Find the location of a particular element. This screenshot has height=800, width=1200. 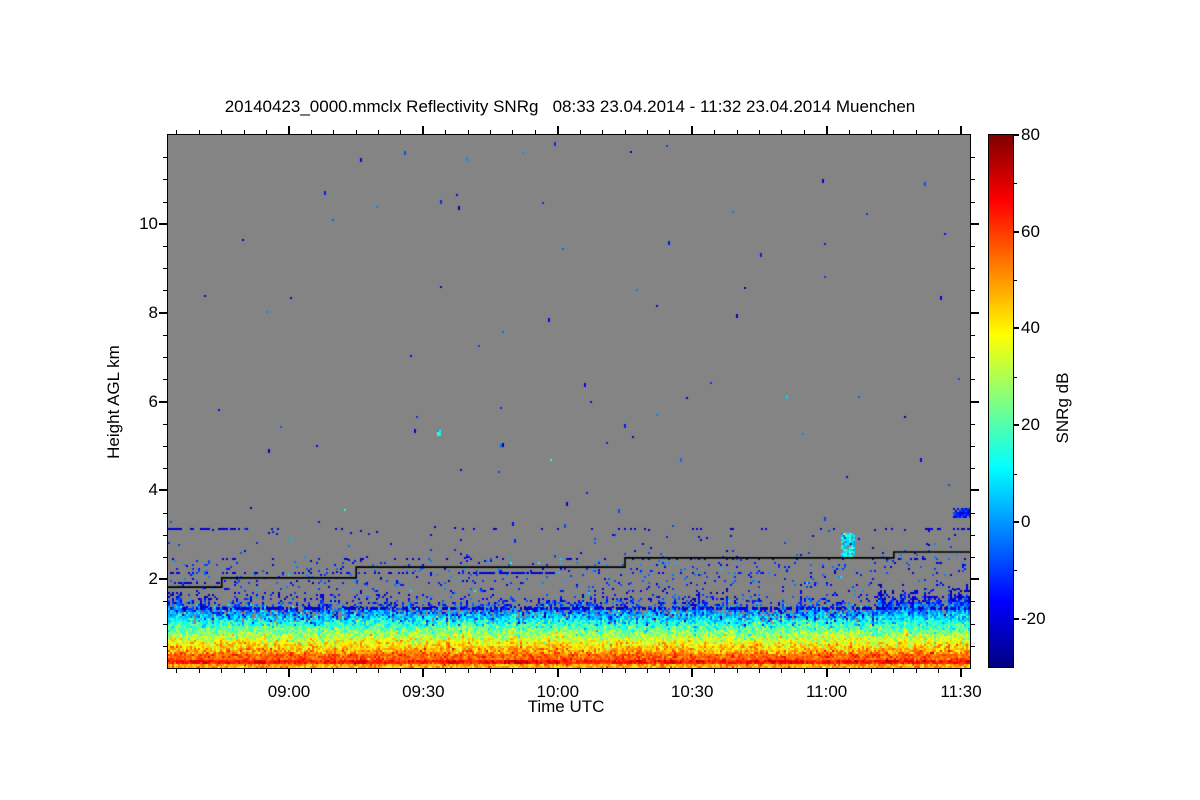

y-tick-label: 6 is located at coordinates (153, 401).